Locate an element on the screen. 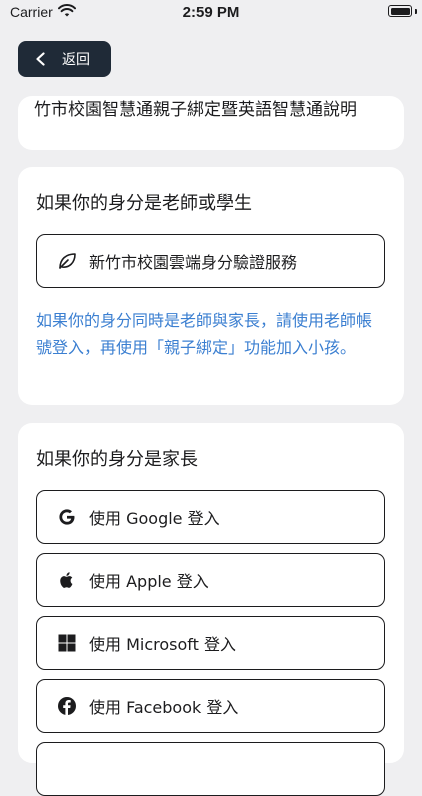  sso-login-label: 新竹市校園雲端身分驗證服務 is located at coordinates (193, 262).